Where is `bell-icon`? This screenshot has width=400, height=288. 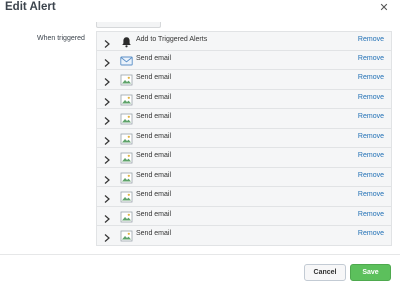 bell-icon is located at coordinates (126, 41).